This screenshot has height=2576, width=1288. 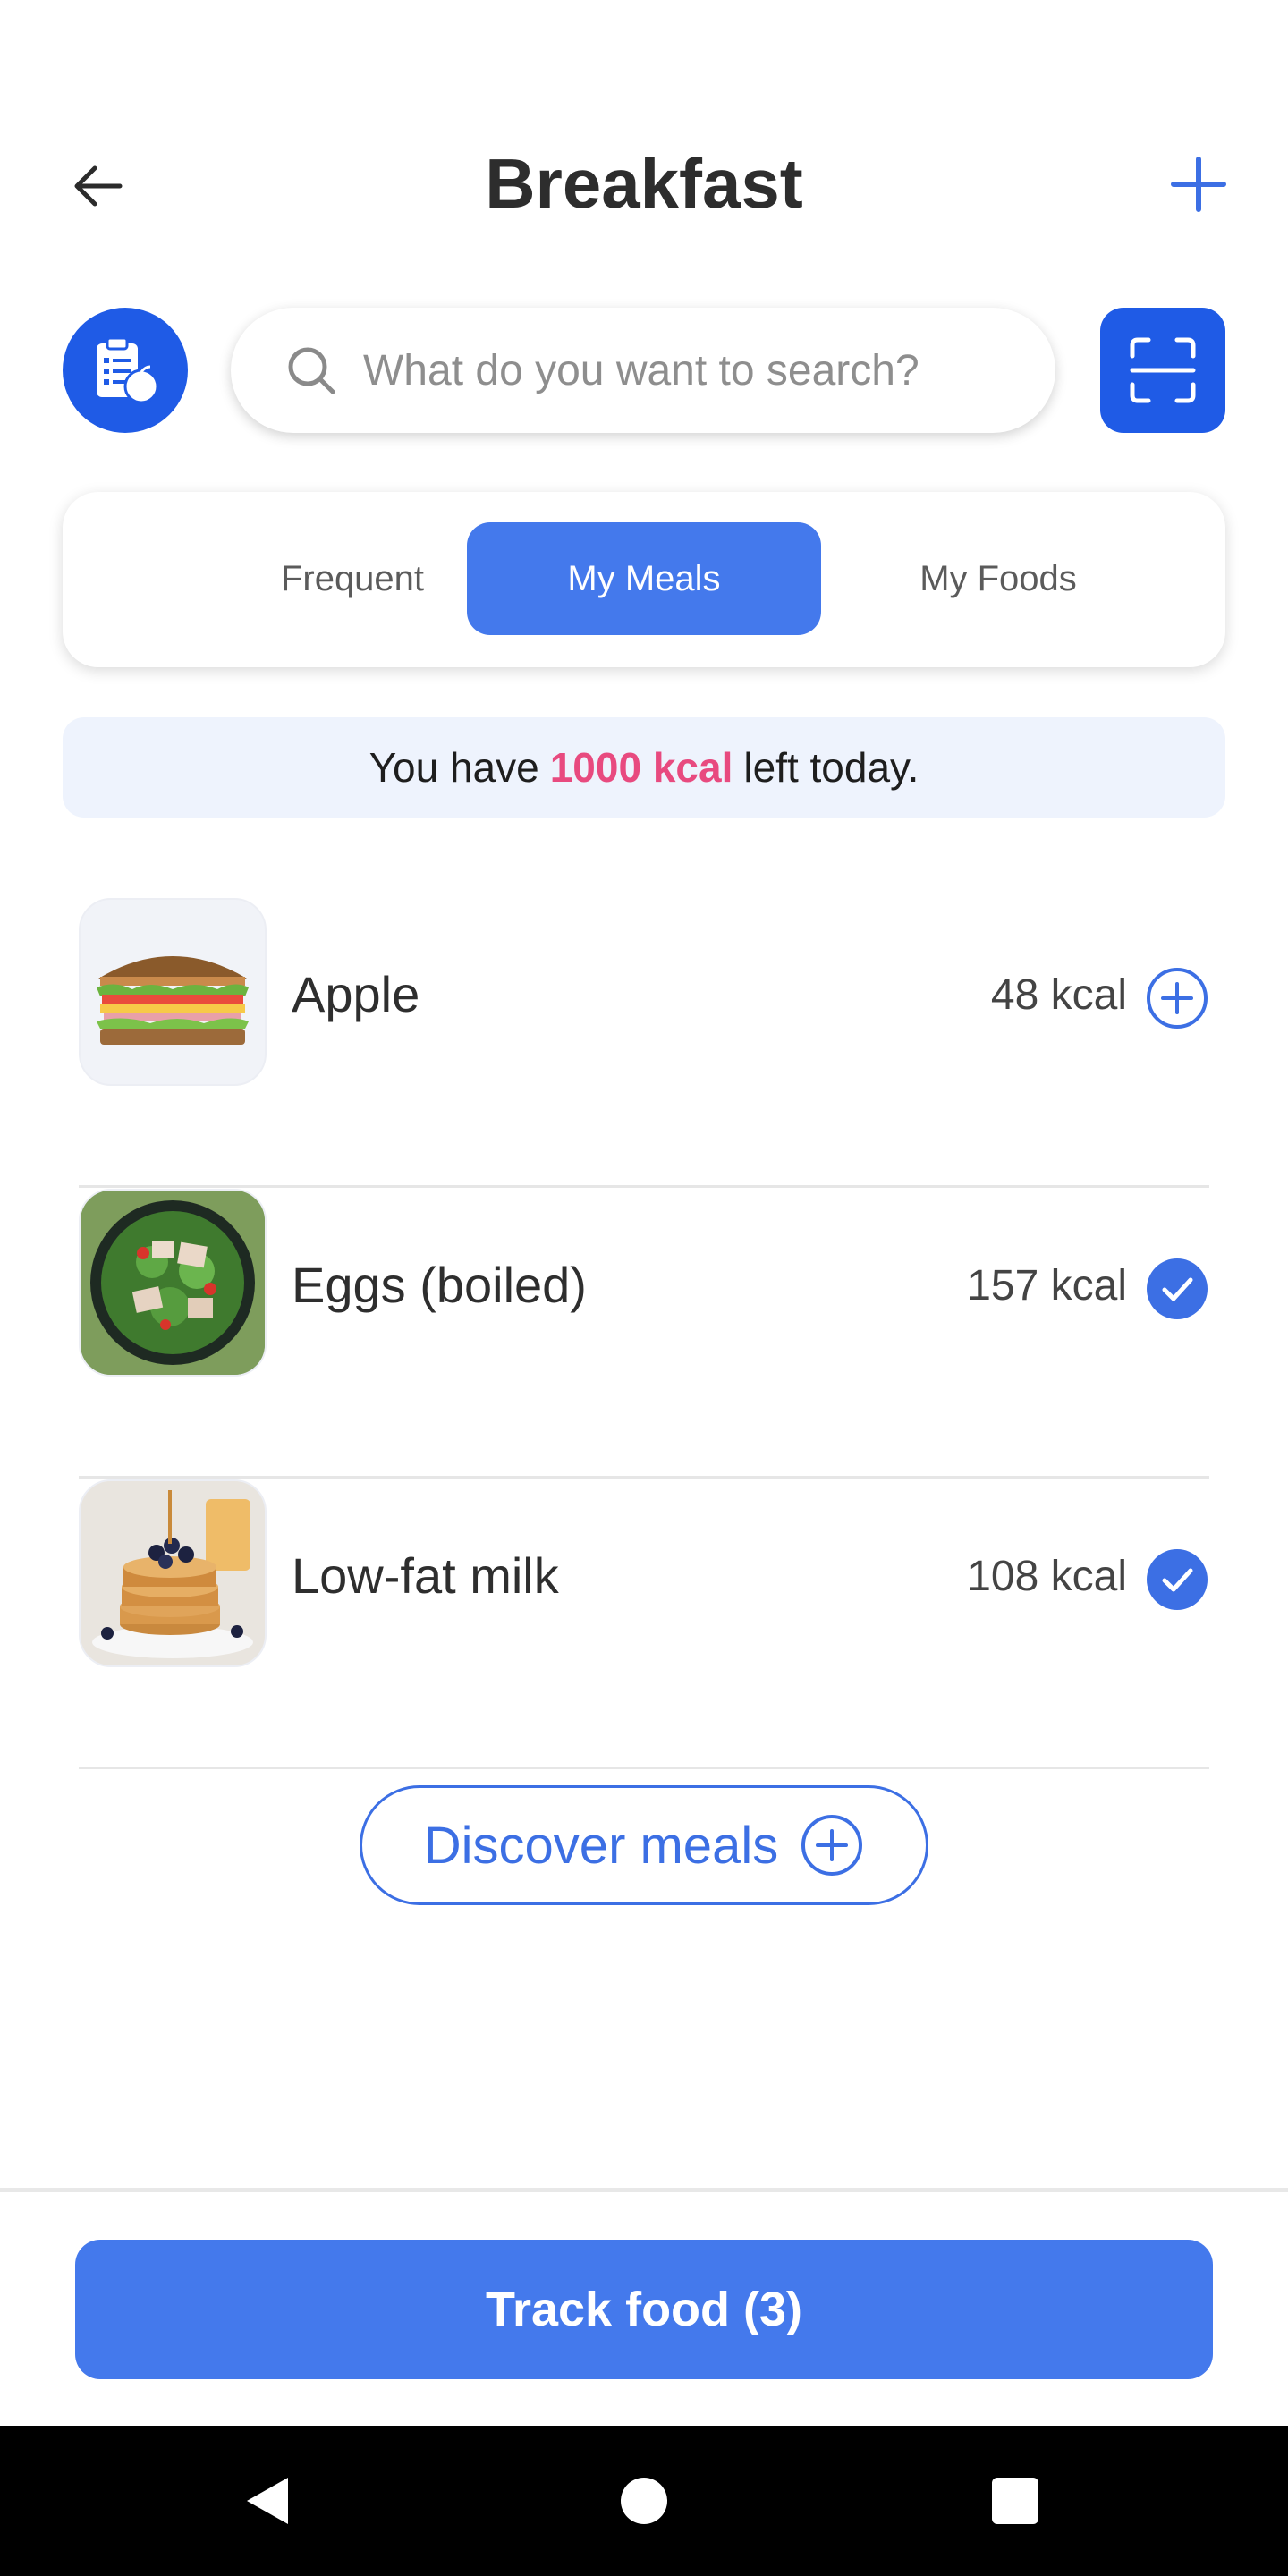 I want to click on barcode-scan-button, so click(x=1162, y=370).